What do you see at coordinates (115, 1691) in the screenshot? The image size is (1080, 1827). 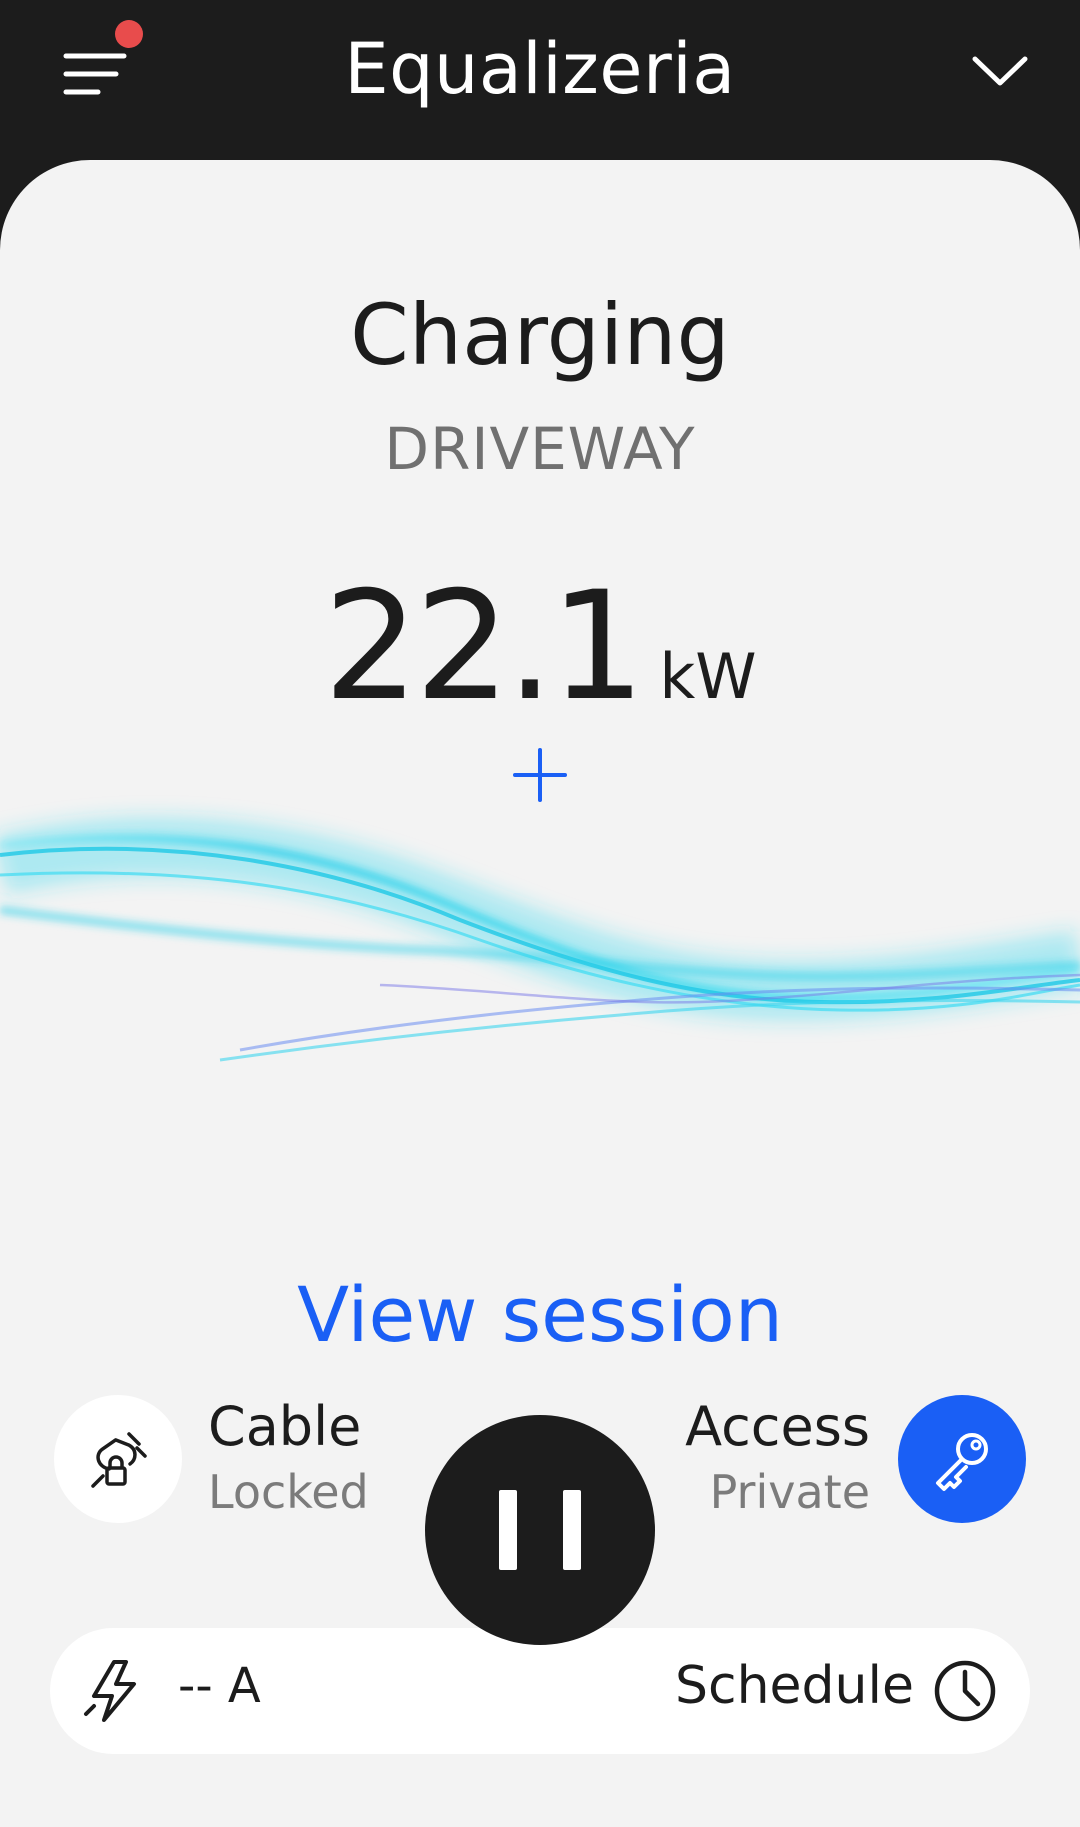 I see `bolt-icon` at bounding box center [115, 1691].